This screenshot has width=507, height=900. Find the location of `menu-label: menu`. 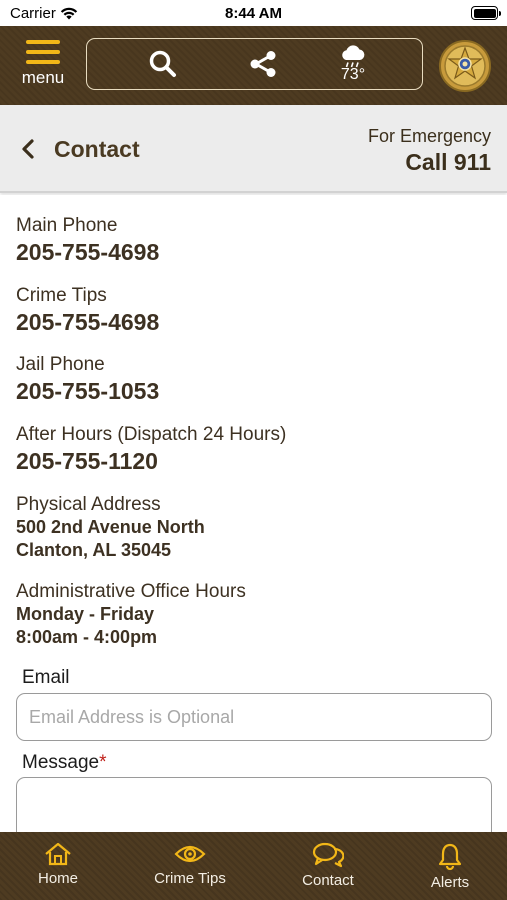

menu-label: menu is located at coordinates (43, 77).